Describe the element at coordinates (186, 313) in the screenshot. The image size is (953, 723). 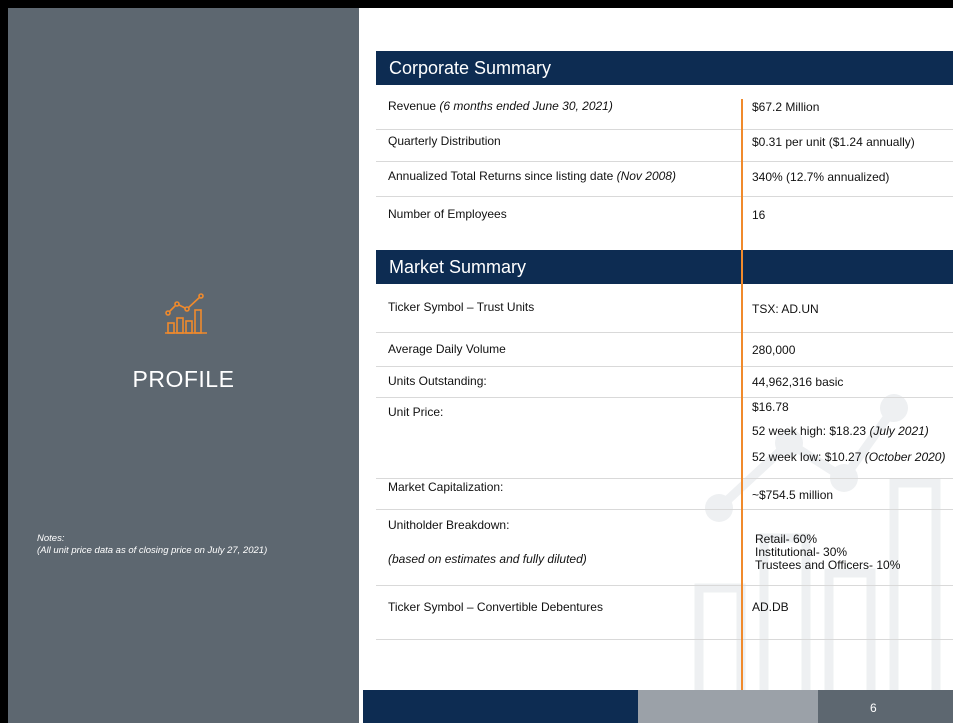
I see `chart-growth-icon` at that location.